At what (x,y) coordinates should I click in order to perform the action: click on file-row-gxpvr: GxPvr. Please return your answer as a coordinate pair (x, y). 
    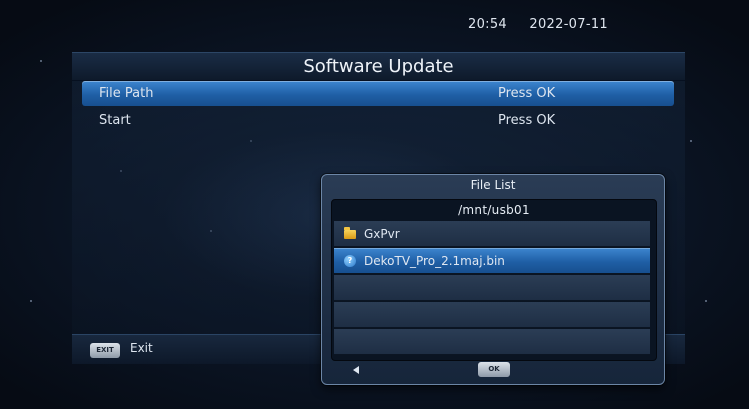
    Looking at the image, I should click on (492, 234).